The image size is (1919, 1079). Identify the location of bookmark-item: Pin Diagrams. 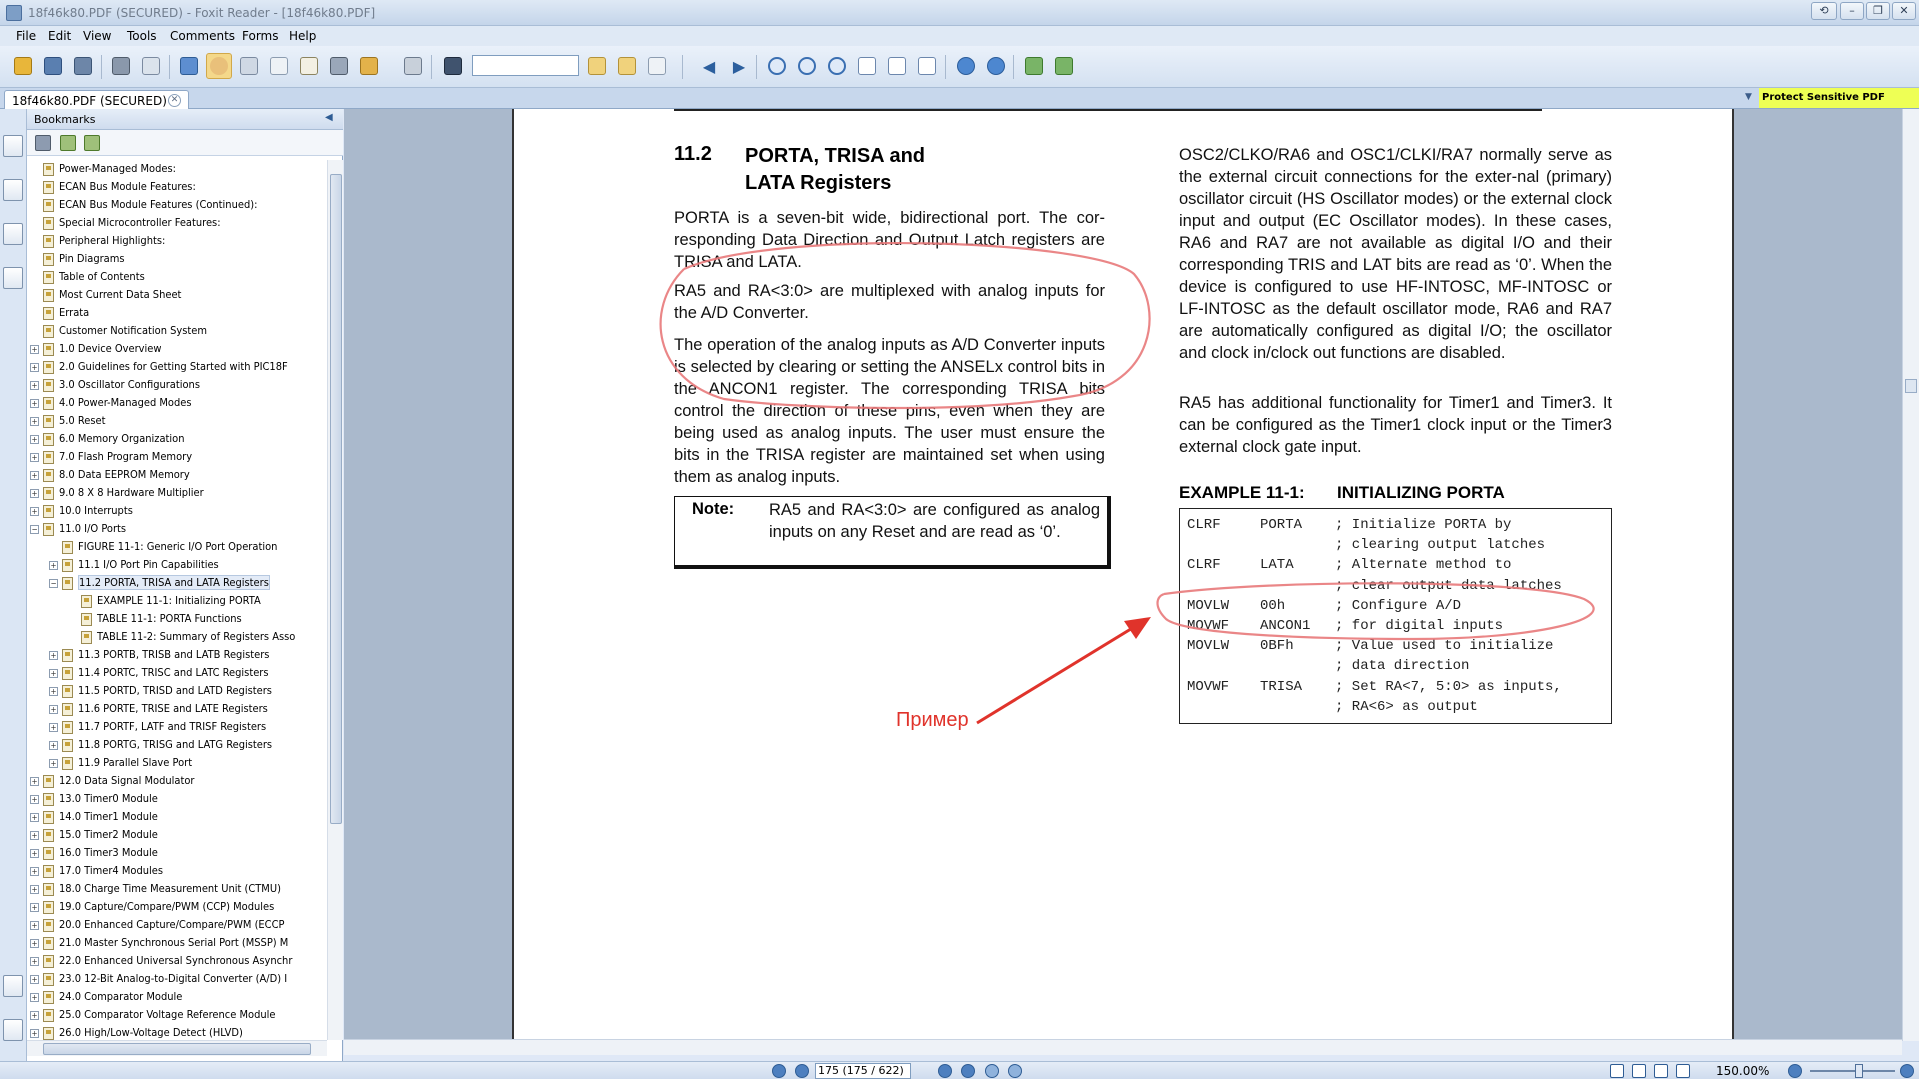
(77, 259).